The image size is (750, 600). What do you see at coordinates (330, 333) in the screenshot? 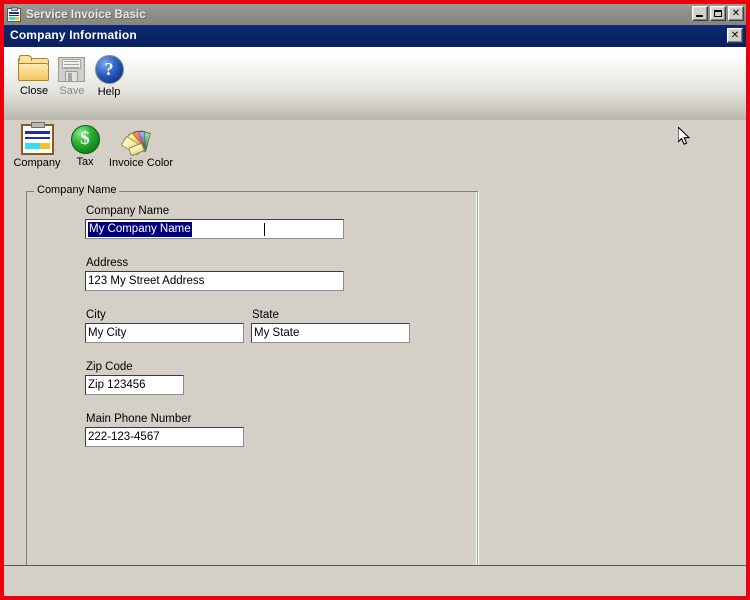
I see `state-input: My State` at bounding box center [330, 333].